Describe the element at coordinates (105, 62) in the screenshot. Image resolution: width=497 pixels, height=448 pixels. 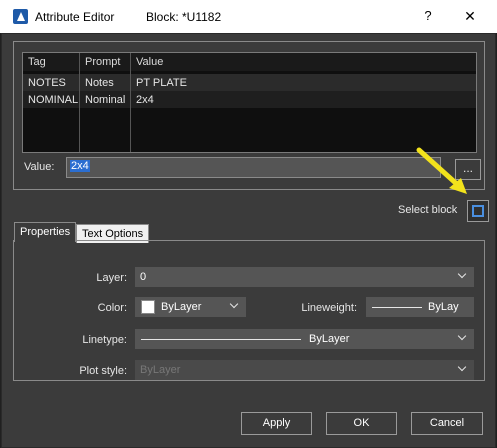
I see `header-prompt: Prompt` at that location.